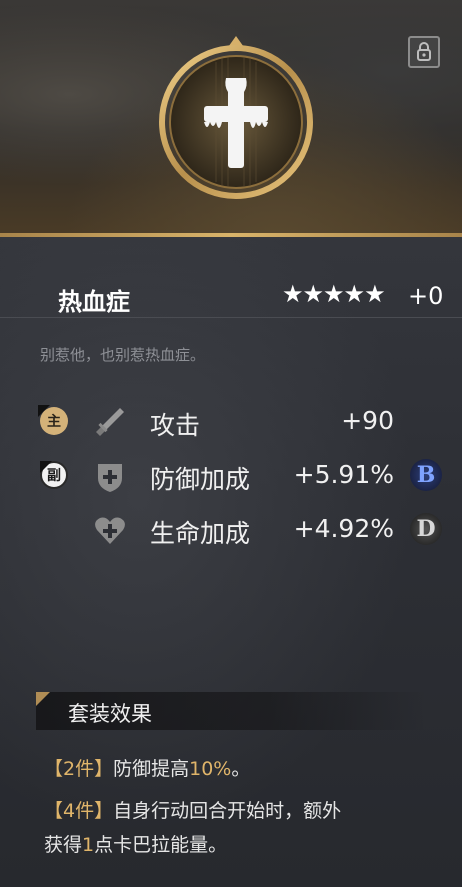 The width and height of the screenshot is (462, 887). Describe the element at coordinates (426, 529) in the screenshot. I see `grade-badge: D` at that location.